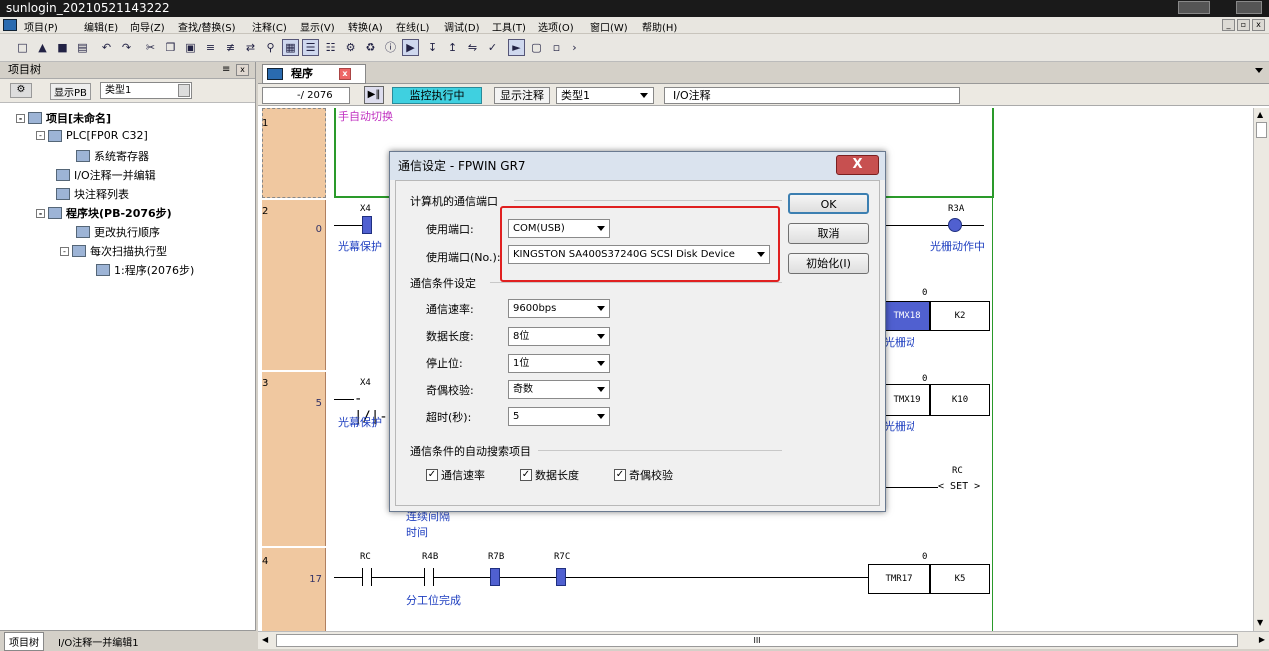  What do you see at coordinates (21, 90) in the screenshot?
I see `tree-options-icon: ⚙` at bounding box center [21, 90].